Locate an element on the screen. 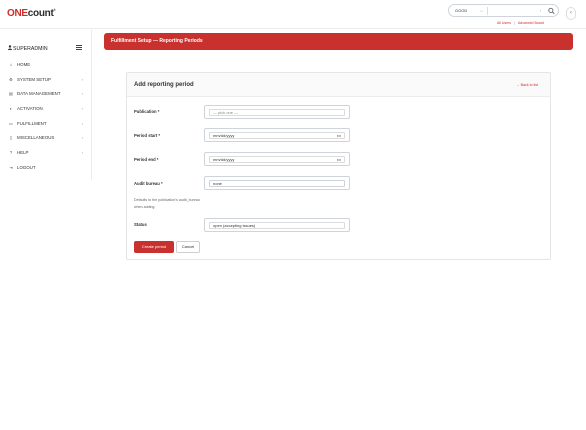 The width and height of the screenshot is (586, 430). sidebar-user: SUPERADMIN is located at coordinates (28, 48).